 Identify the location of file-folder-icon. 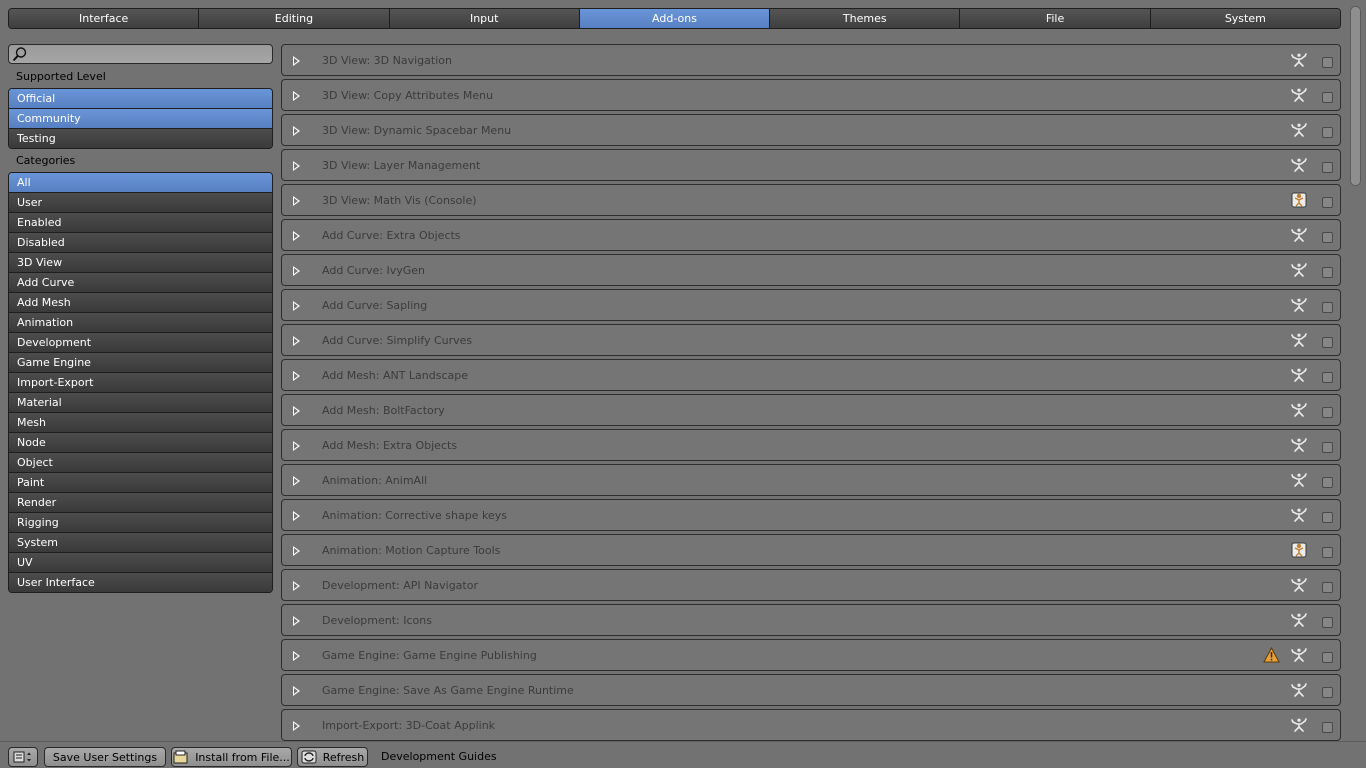
(180, 757).